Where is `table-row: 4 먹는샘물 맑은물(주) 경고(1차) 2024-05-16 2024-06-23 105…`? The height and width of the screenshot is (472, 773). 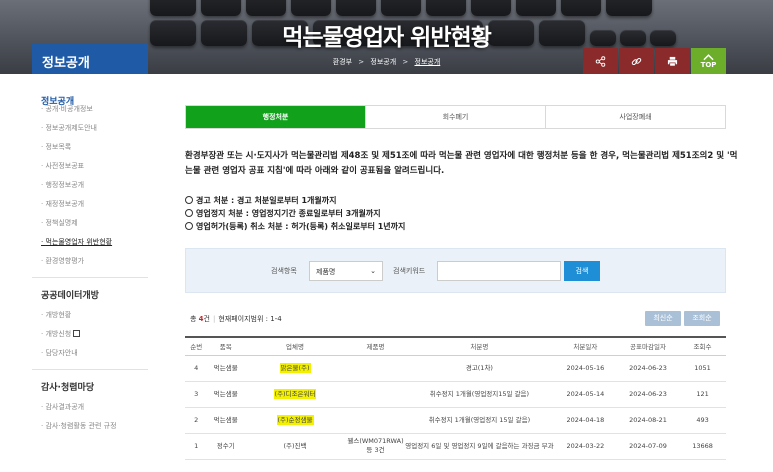
table-row: 4 먹는샘물 맑은물(주) 경고(1차) 2024-05-16 2024-06-23 105… is located at coordinates (455, 368).